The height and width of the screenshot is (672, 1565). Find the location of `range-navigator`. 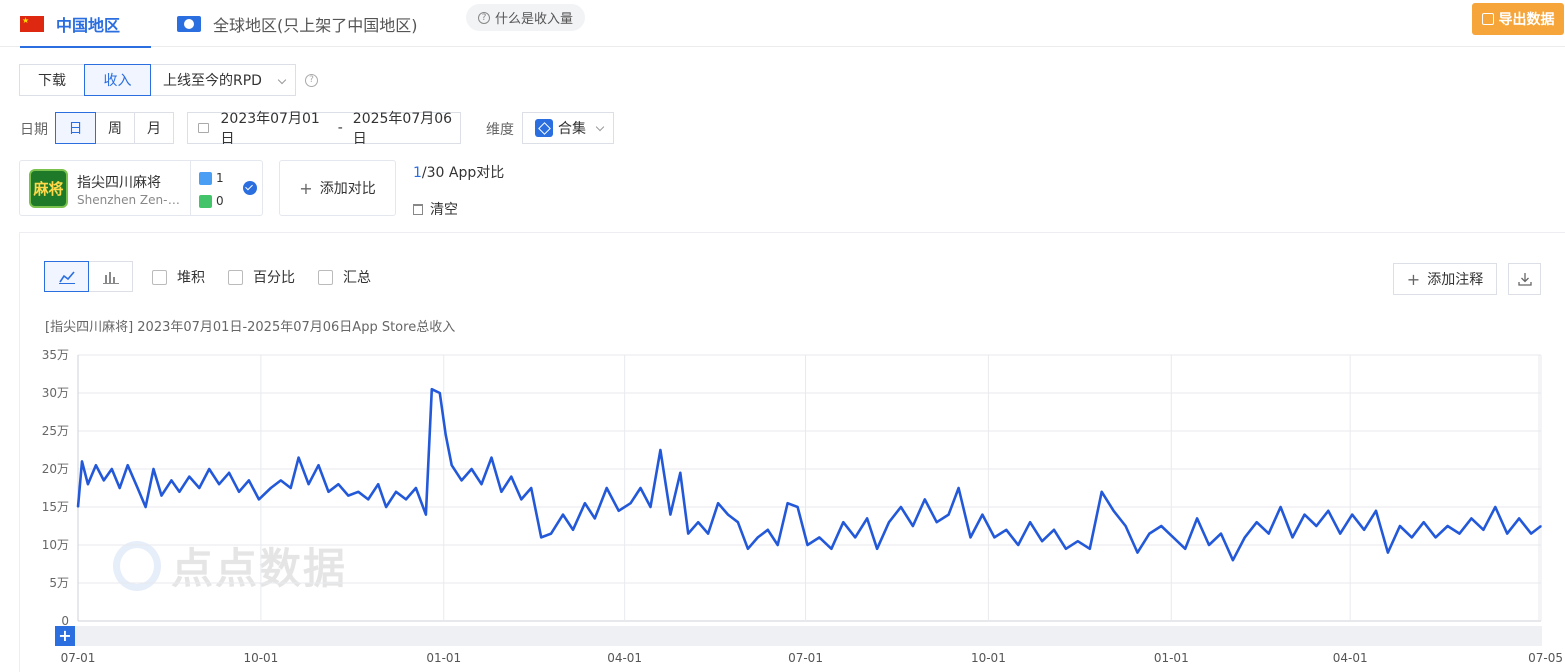

range-navigator is located at coordinates (798, 636).